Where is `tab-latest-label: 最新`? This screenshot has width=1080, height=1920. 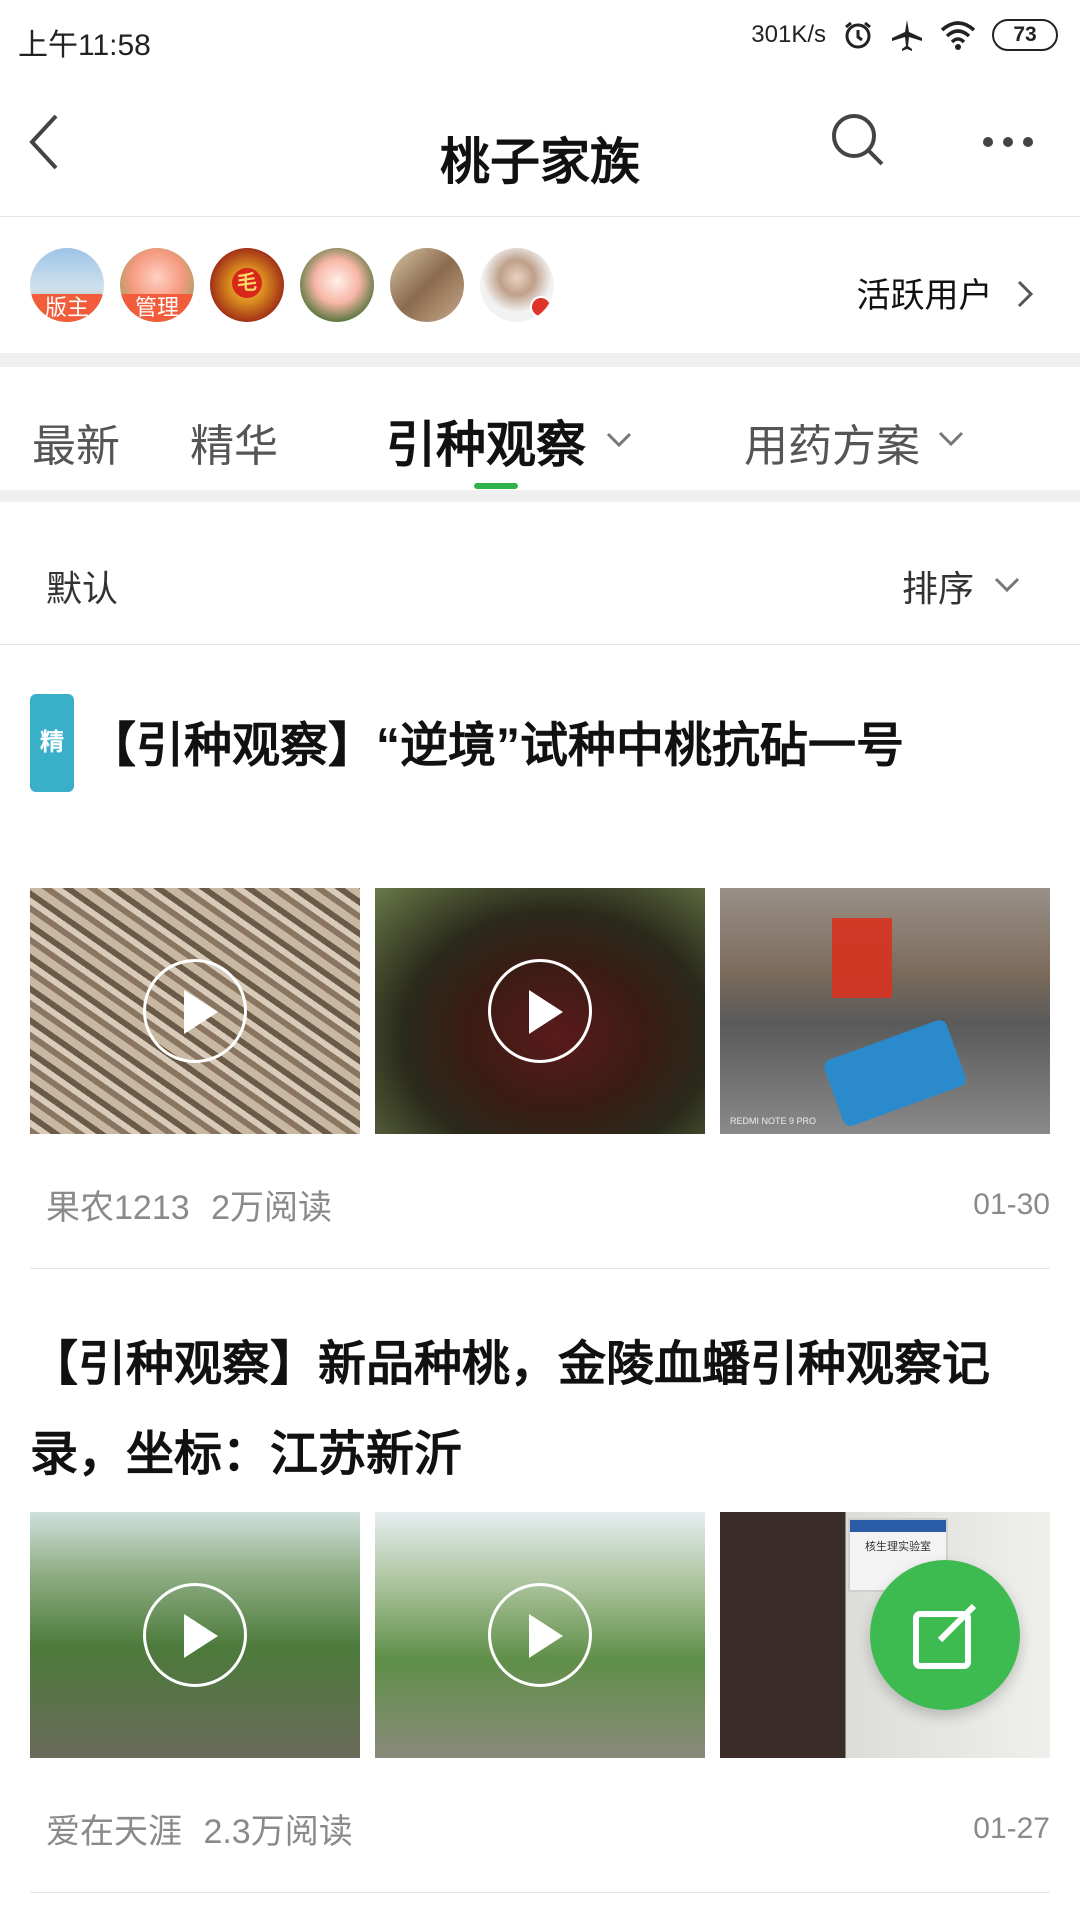 tab-latest-label: 最新 is located at coordinates (76, 446).